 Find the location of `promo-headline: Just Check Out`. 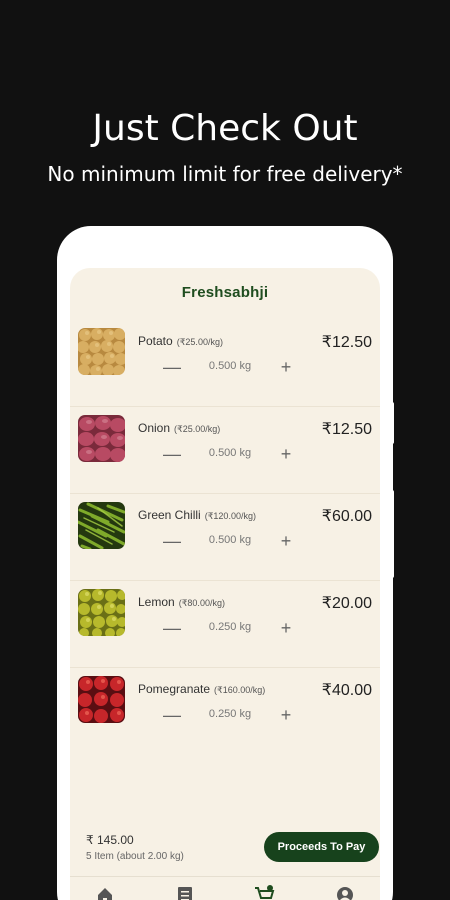

promo-headline: Just Check Out is located at coordinates (225, 128).